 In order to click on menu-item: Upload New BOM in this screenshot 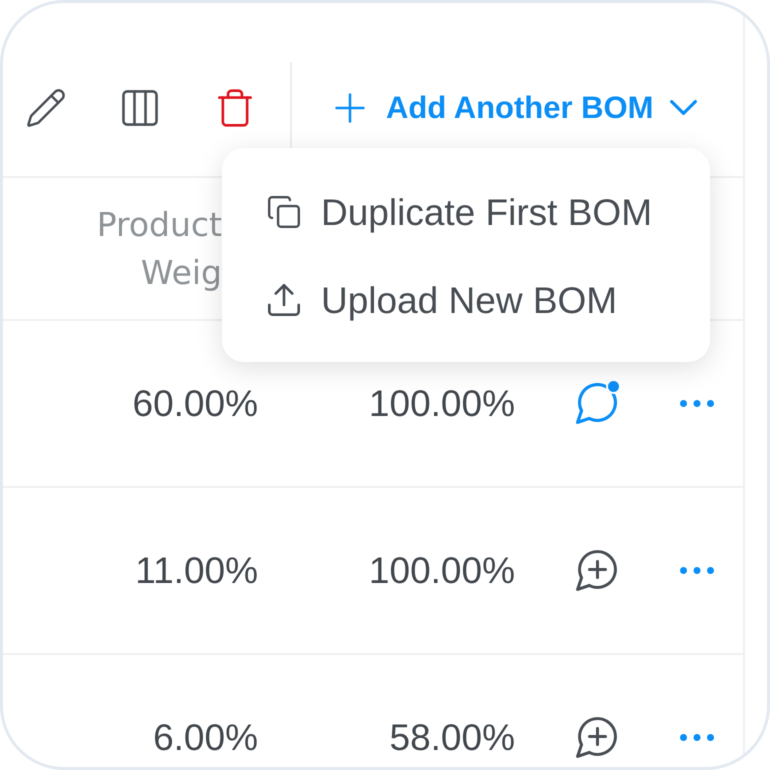, I will do `click(466, 300)`.